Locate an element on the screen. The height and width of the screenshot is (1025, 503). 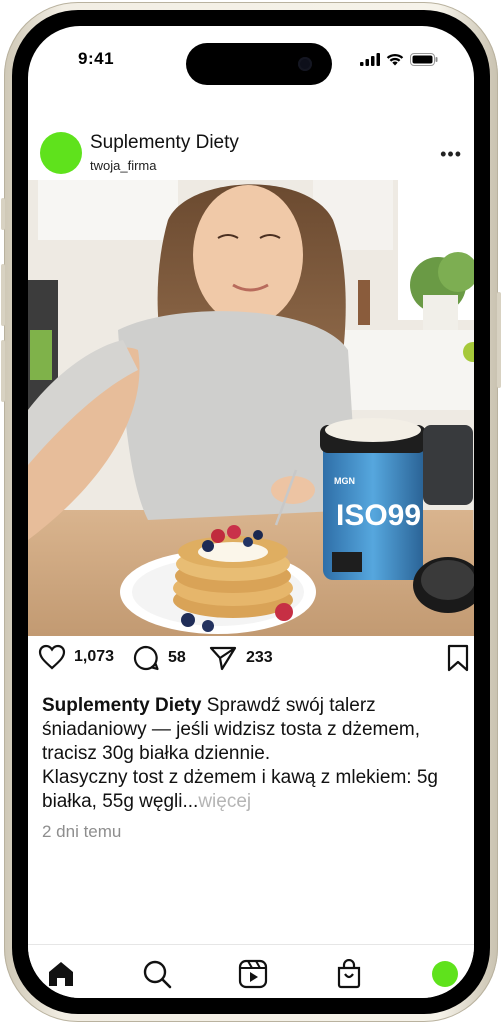
save-action is located at coordinates (458, 658).